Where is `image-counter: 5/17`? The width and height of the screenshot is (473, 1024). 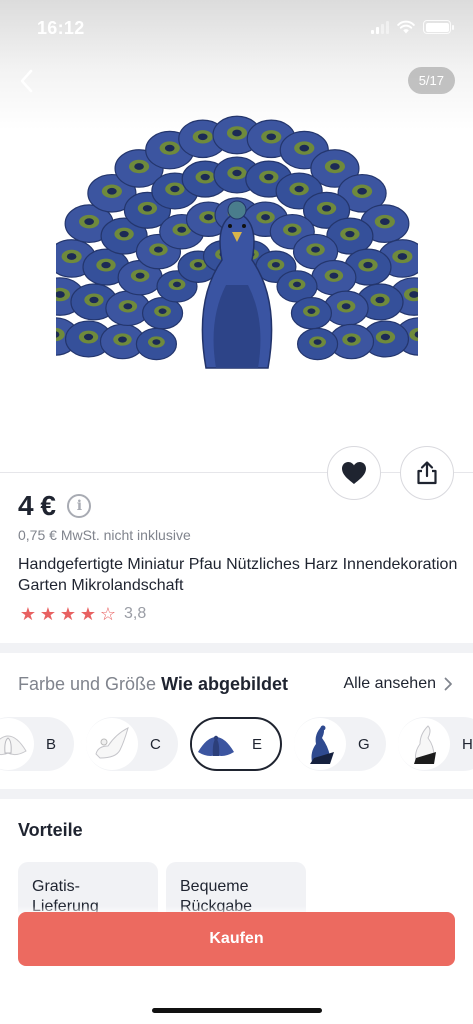 image-counter: 5/17 is located at coordinates (431, 80).